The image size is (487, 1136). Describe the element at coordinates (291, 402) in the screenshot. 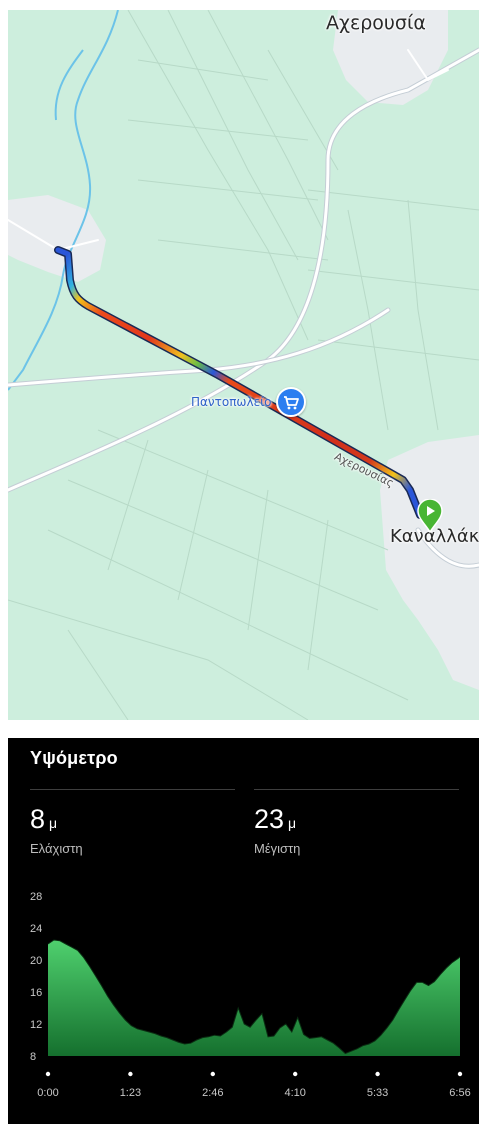

I see `shopping-cart-icon` at that location.